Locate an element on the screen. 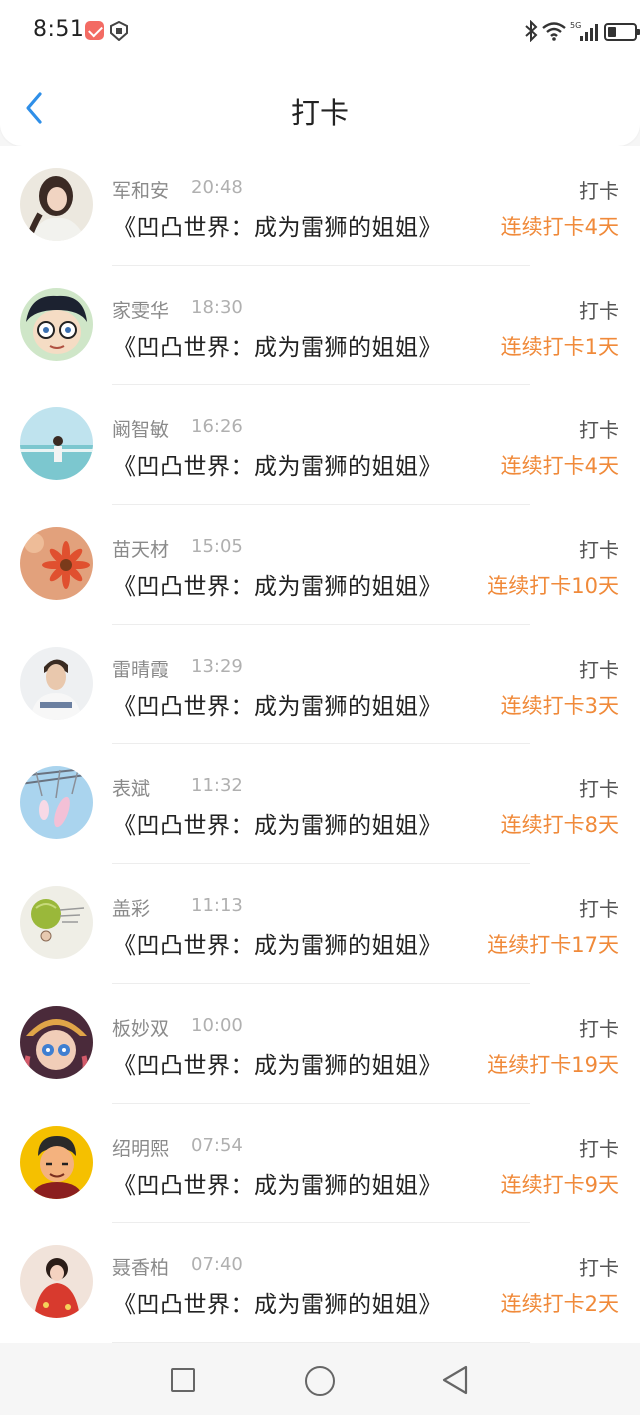 This screenshot has height=1415, width=640. page-title: 打卡 is located at coordinates (319, 113).